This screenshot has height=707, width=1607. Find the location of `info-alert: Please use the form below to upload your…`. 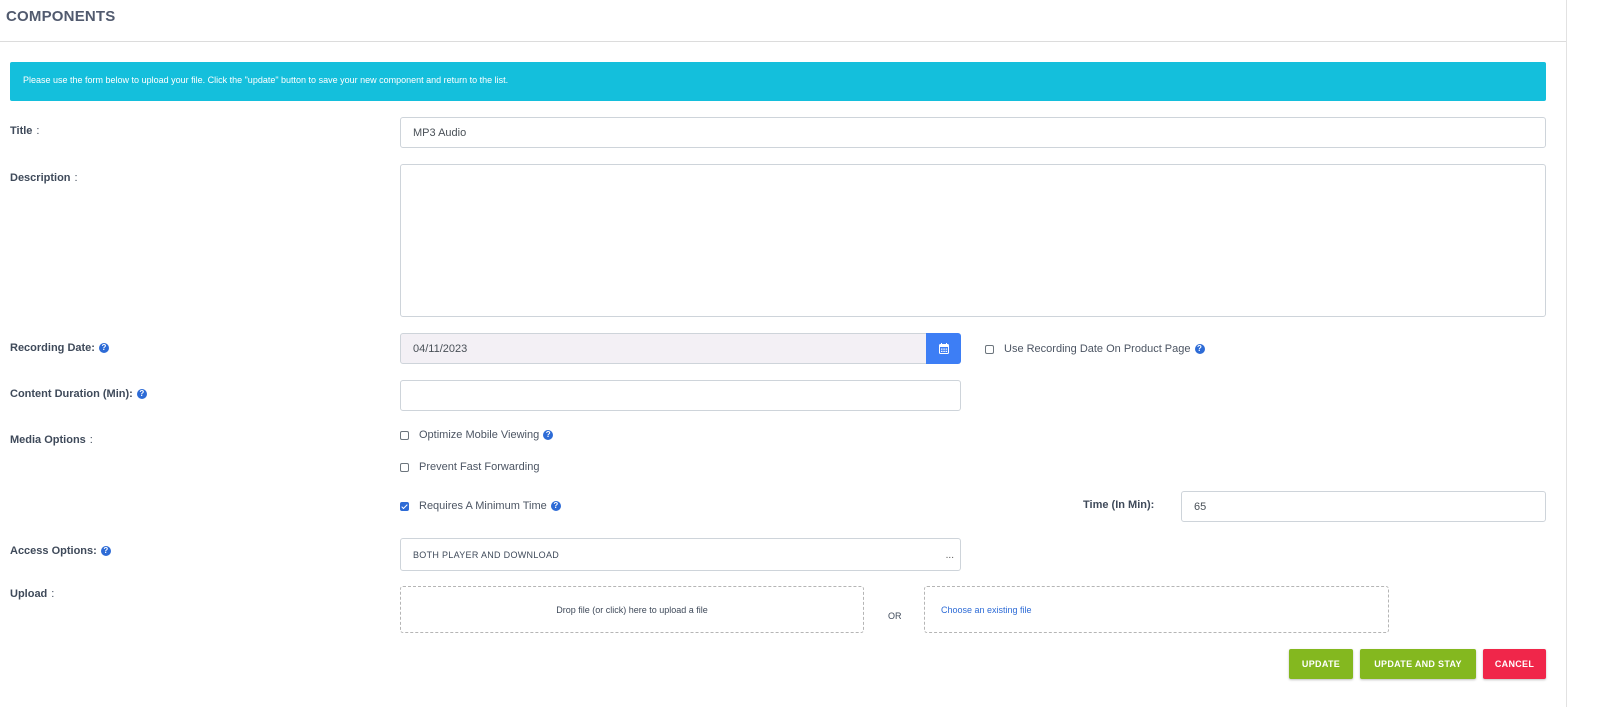

info-alert: Please use the form below to upload your… is located at coordinates (778, 81).